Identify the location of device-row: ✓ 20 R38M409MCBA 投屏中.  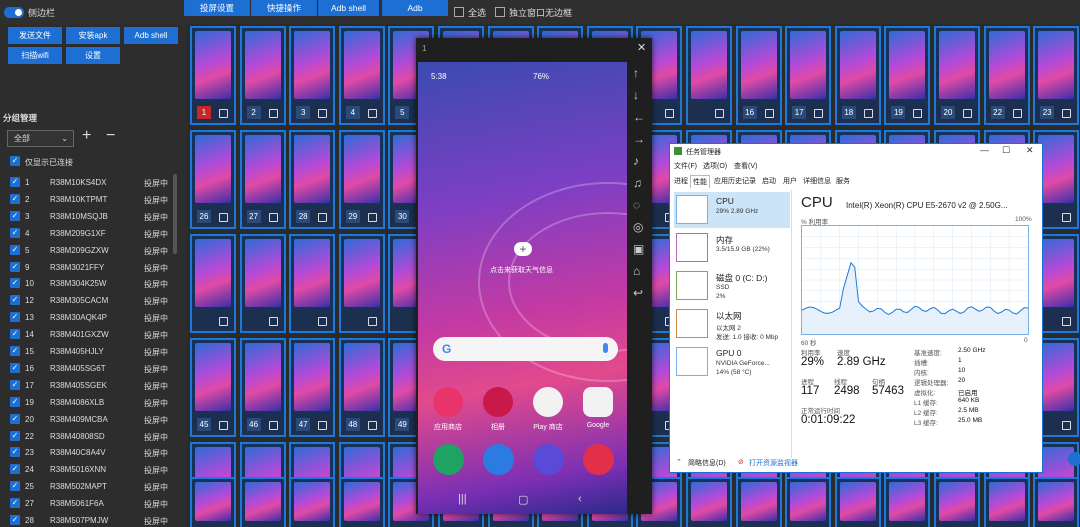
(90, 419).